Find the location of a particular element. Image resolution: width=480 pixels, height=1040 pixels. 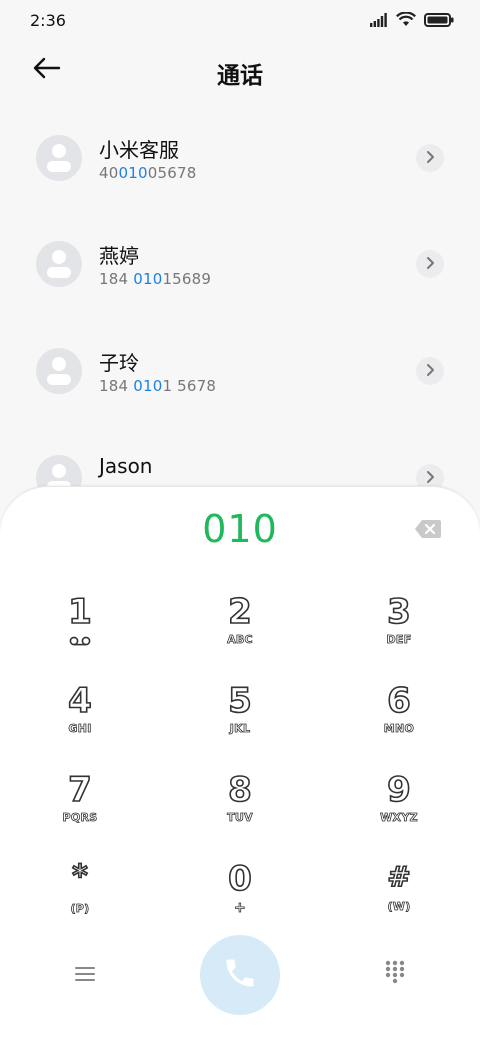

key-digit: 6 is located at coordinates (398, 701).